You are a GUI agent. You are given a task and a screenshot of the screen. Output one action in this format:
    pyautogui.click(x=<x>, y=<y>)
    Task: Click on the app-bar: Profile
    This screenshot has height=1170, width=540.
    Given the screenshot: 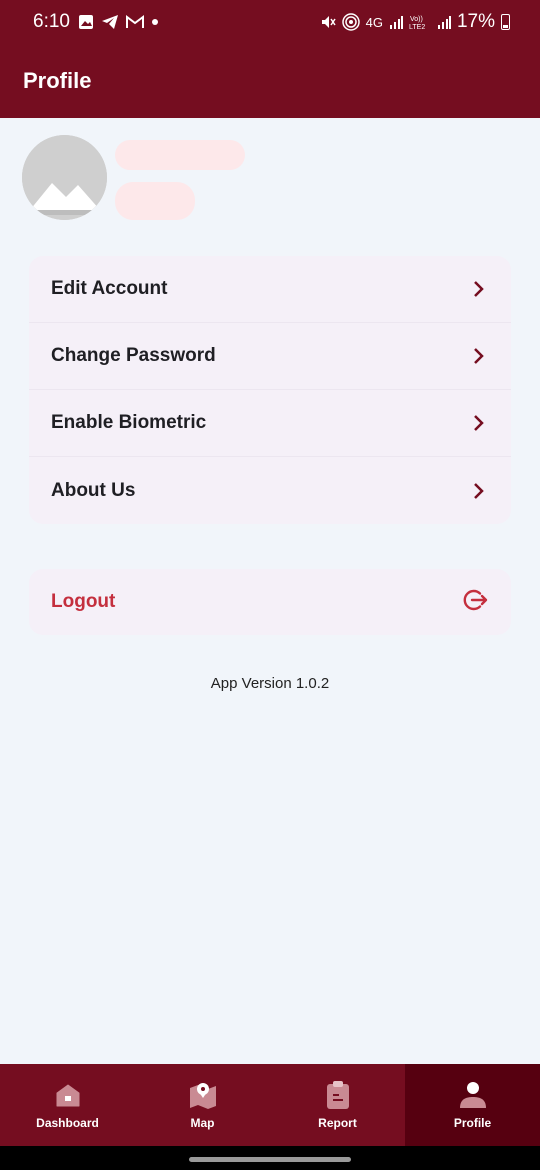 What is the action you would take?
    pyautogui.click(x=270, y=81)
    